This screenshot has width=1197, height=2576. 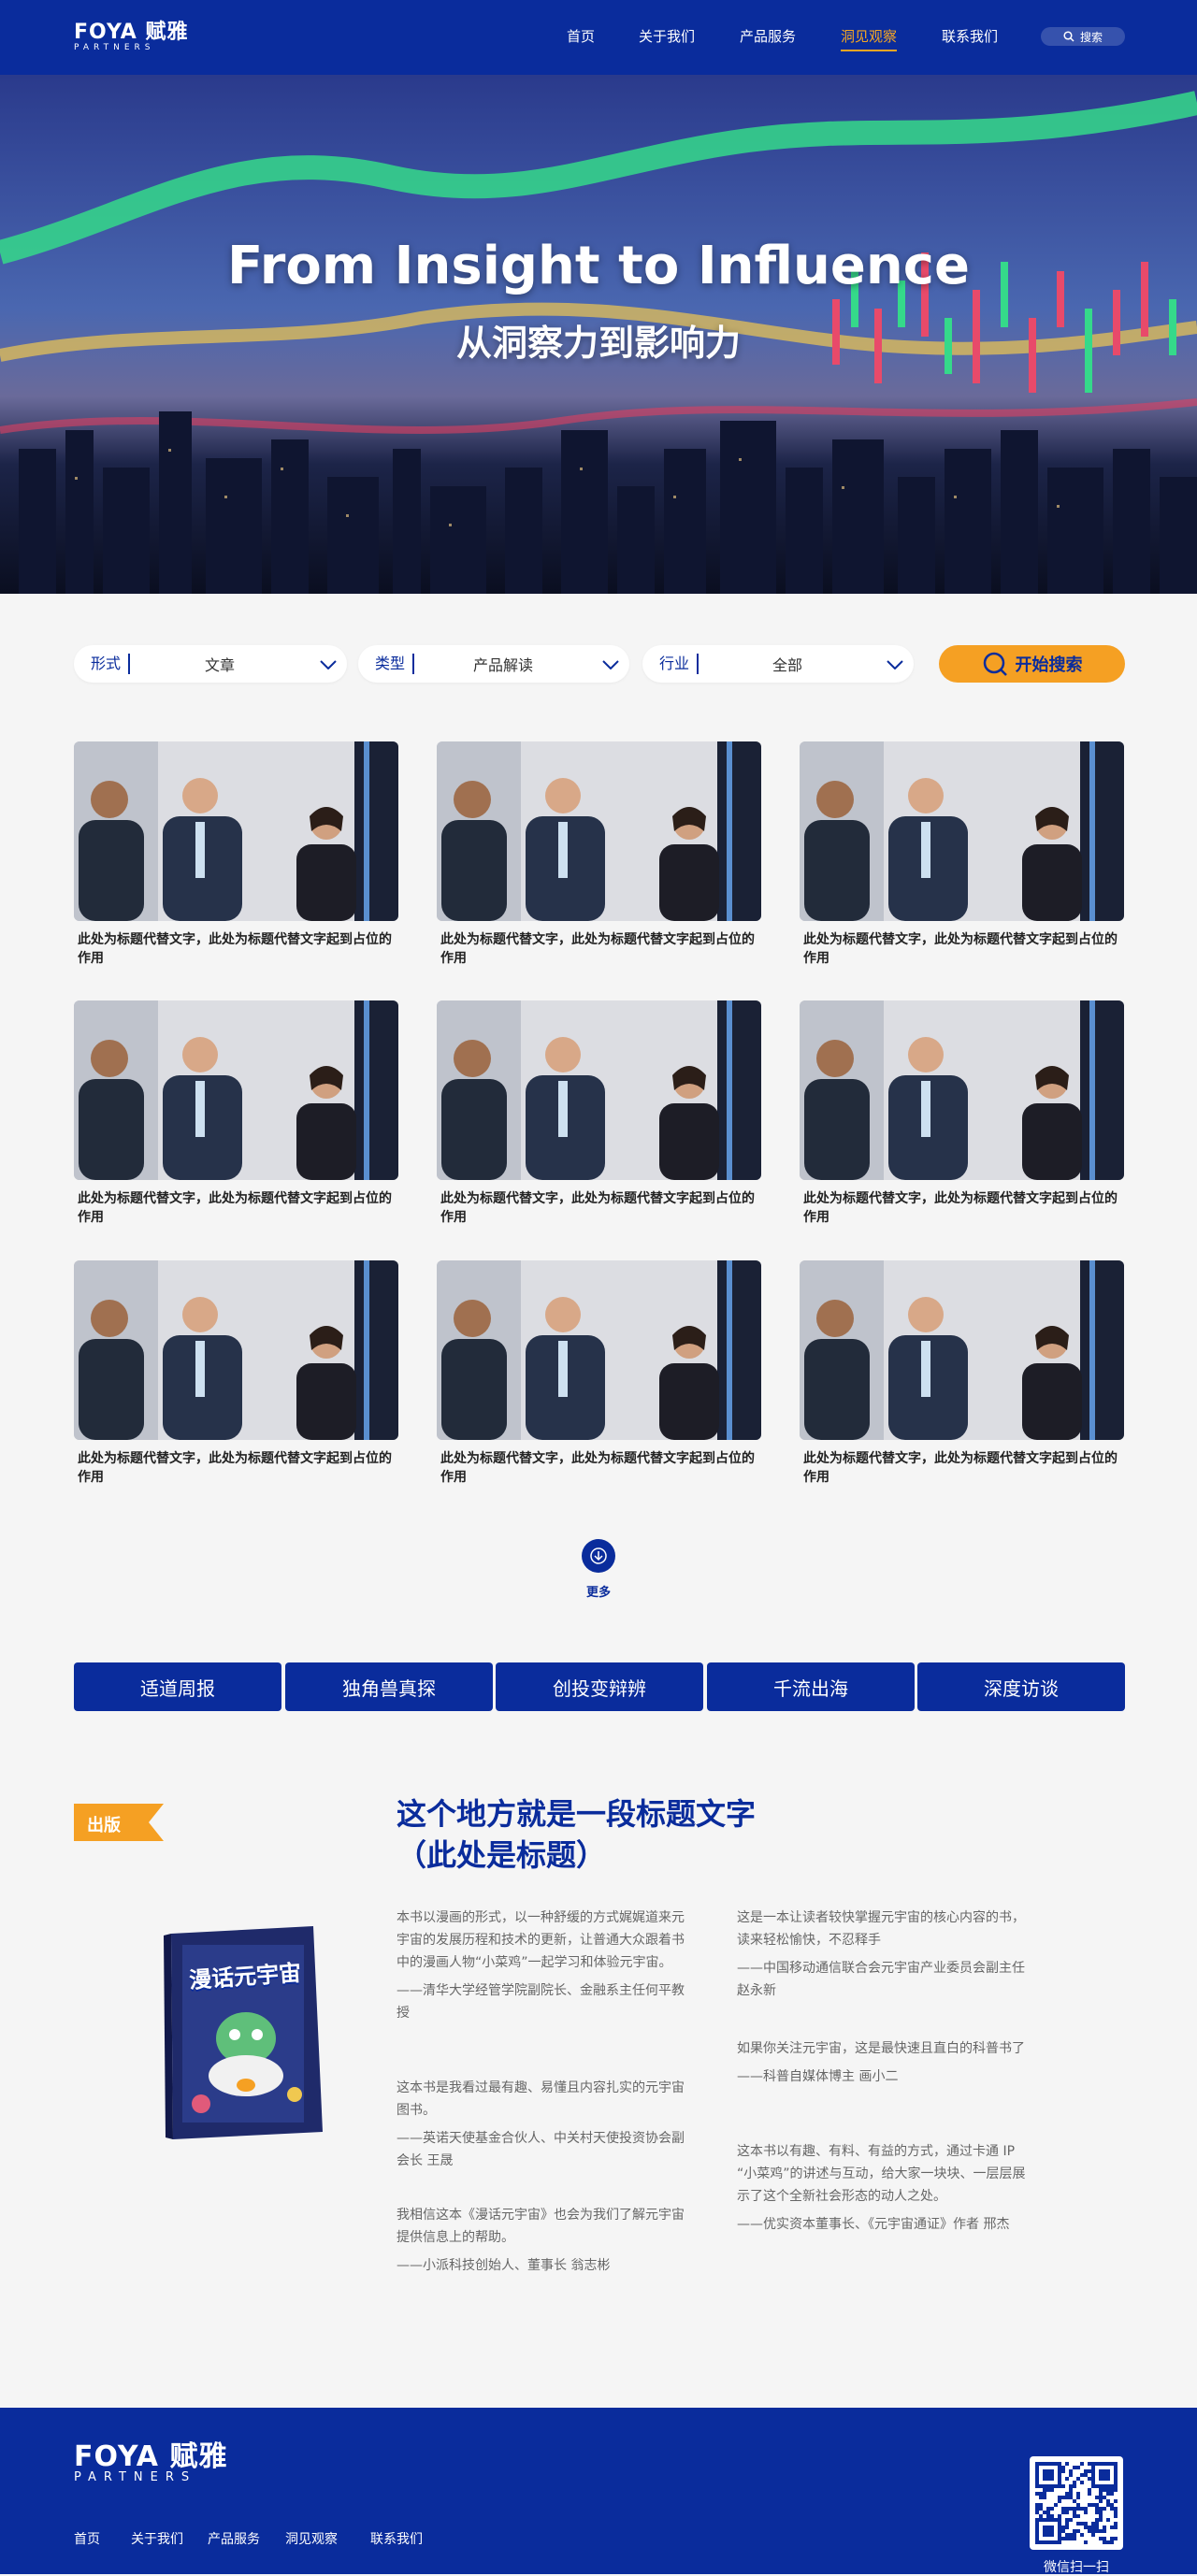 What do you see at coordinates (177, 1687) in the screenshot?
I see `tab-weekly: 适道周报` at bounding box center [177, 1687].